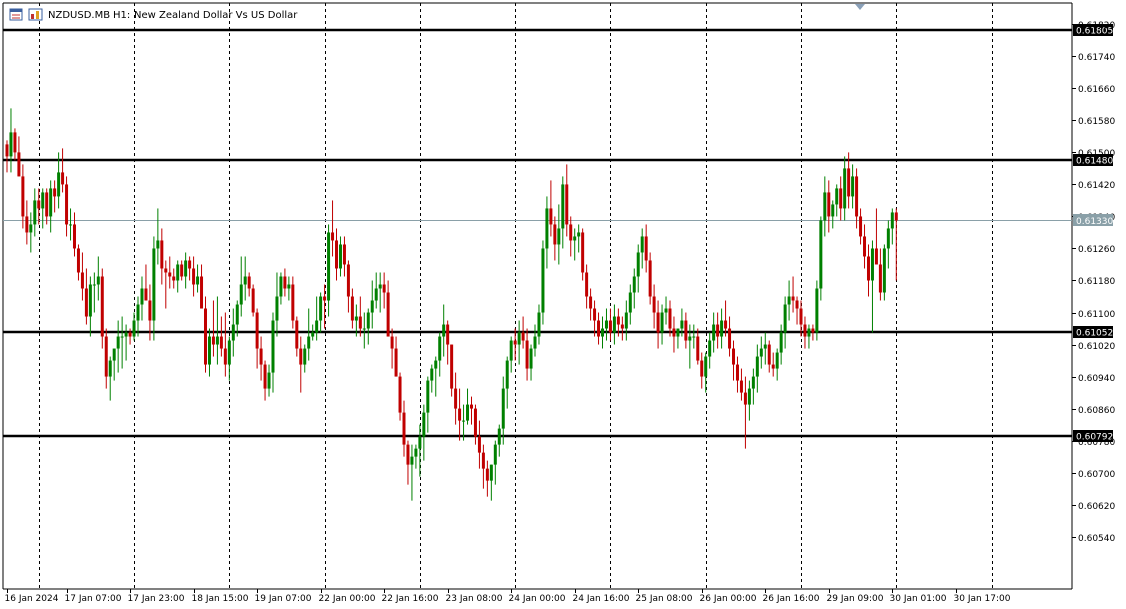  Describe the element at coordinates (537, 599) in the screenshot. I see `time-label: 24 Jan 00:00` at that location.